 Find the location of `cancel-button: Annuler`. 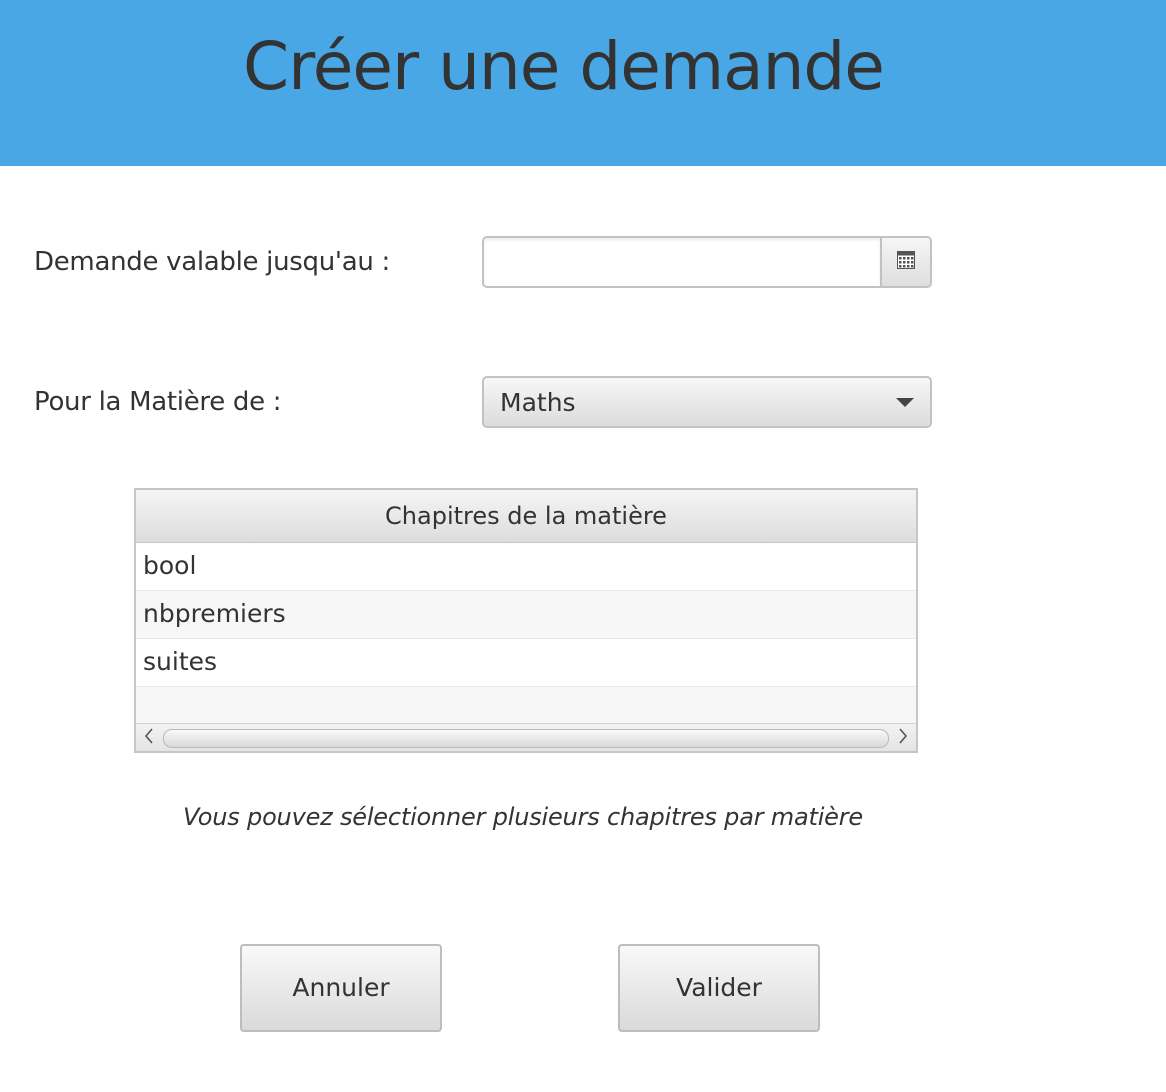

cancel-button: Annuler is located at coordinates (341, 988).